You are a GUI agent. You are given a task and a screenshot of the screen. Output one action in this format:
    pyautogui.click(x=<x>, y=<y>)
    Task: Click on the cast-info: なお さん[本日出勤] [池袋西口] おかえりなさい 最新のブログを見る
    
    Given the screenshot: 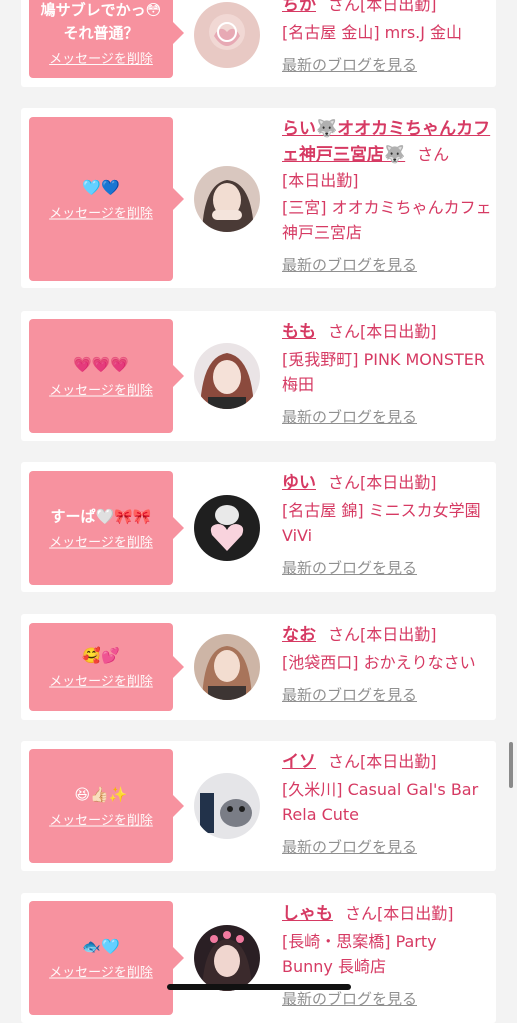 What is the action you would take?
    pyautogui.click(x=387, y=665)
    